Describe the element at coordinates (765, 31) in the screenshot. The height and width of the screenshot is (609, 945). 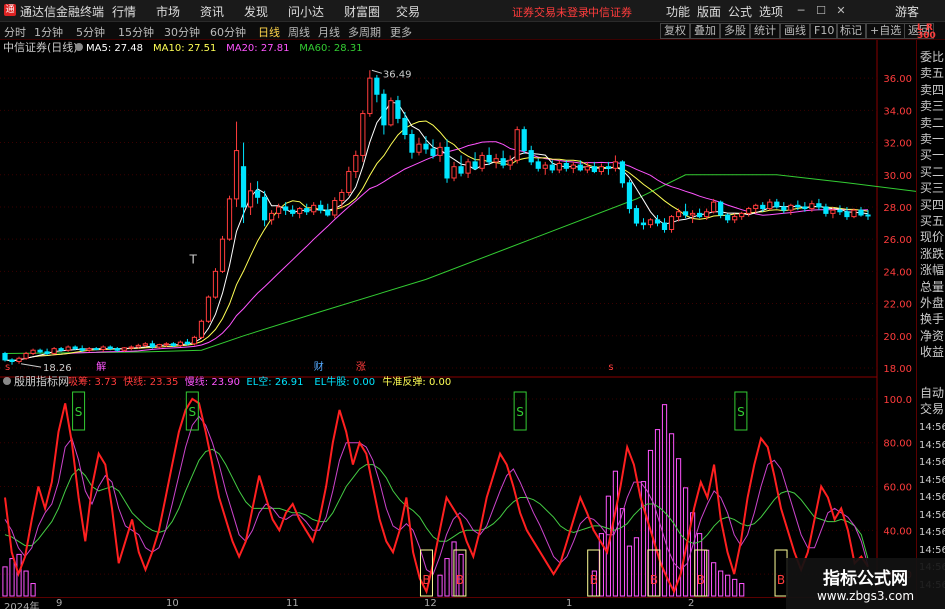
I see `statistics-button: 统计` at that location.